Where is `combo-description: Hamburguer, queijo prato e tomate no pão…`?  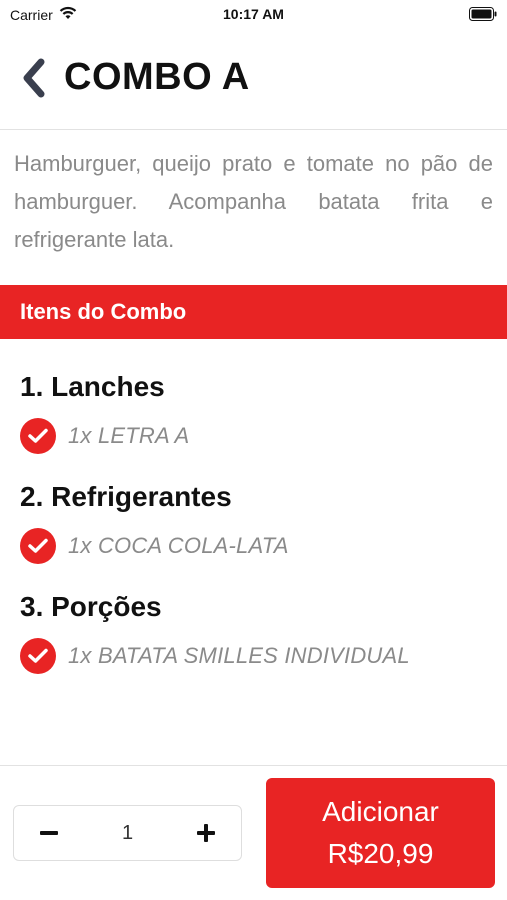 combo-description: Hamburguer, queijo prato e tomate no pão… is located at coordinates (253, 201).